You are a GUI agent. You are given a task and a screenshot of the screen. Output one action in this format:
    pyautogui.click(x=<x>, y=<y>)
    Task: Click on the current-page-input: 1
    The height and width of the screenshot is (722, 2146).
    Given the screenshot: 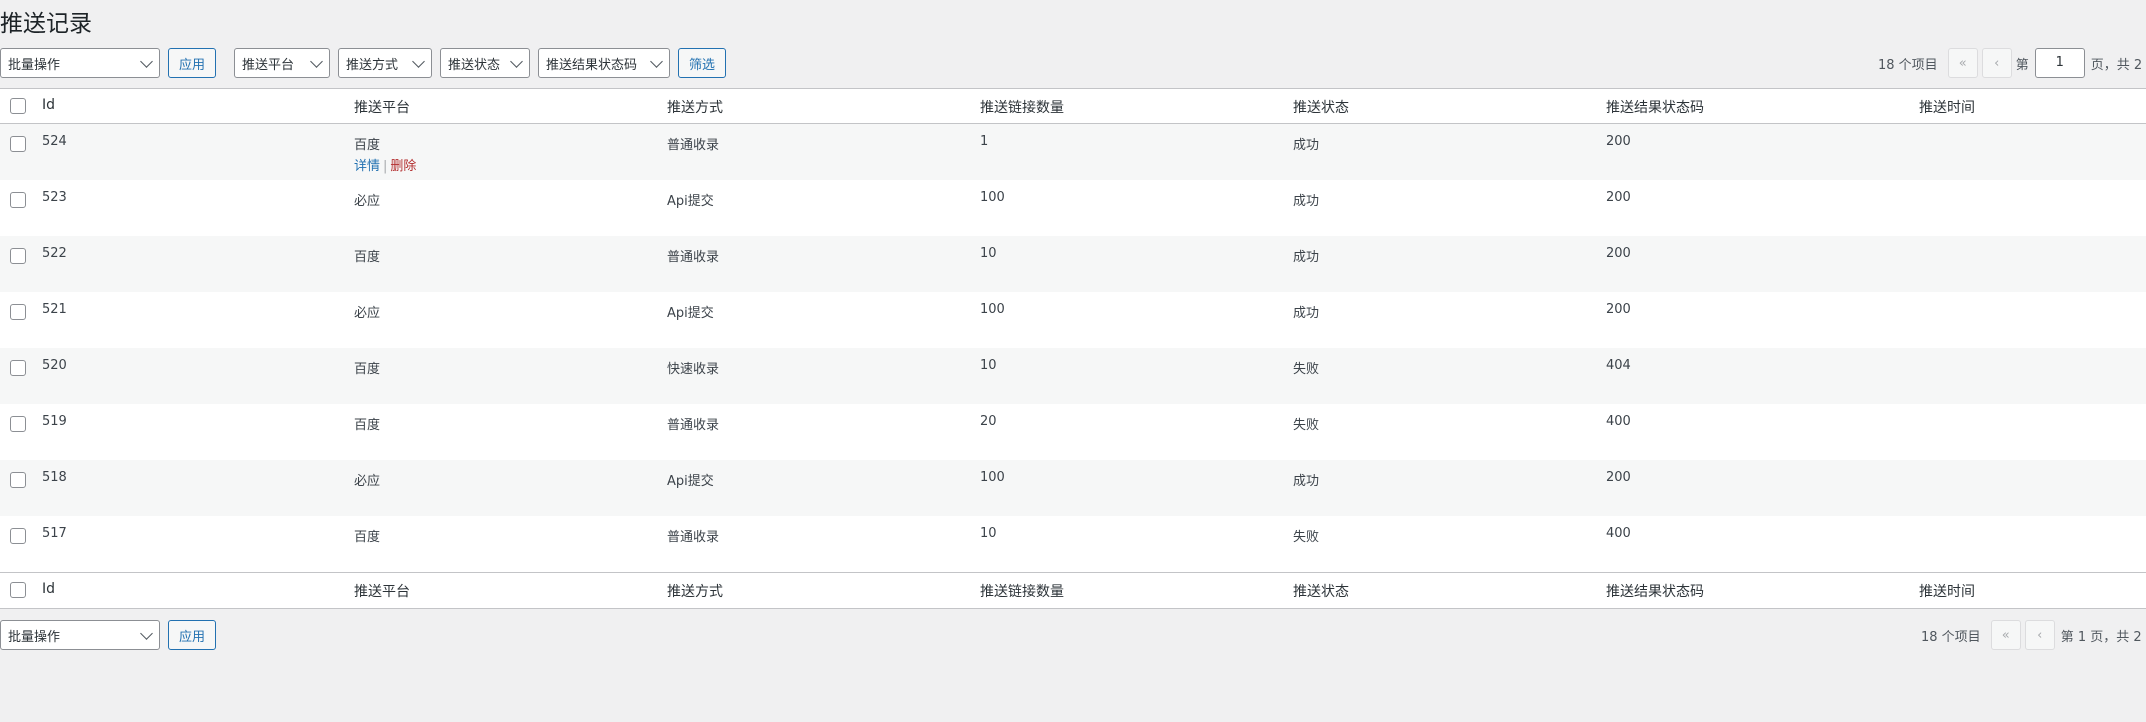 What is the action you would take?
    pyautogui.click(x=2059, y=63)
    